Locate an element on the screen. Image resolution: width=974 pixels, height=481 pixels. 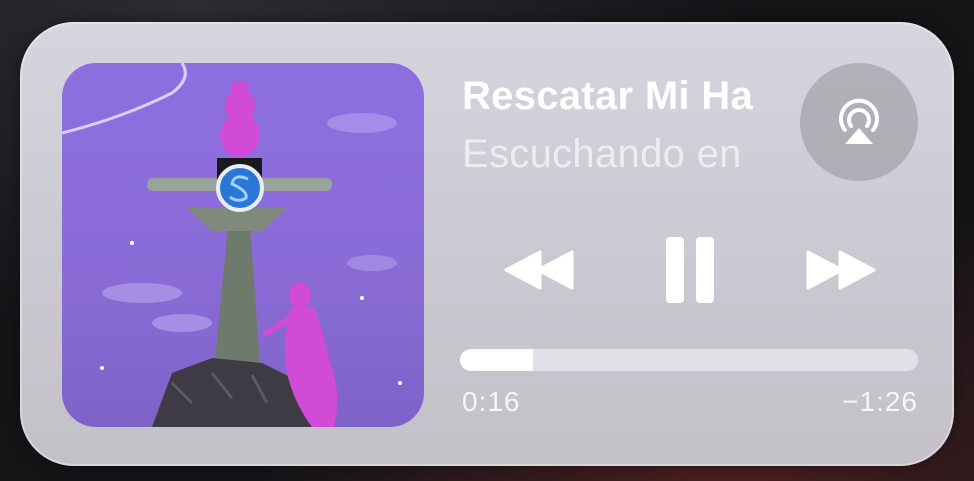
remaining-time: −1:26 is located at coordinates (880, 401).